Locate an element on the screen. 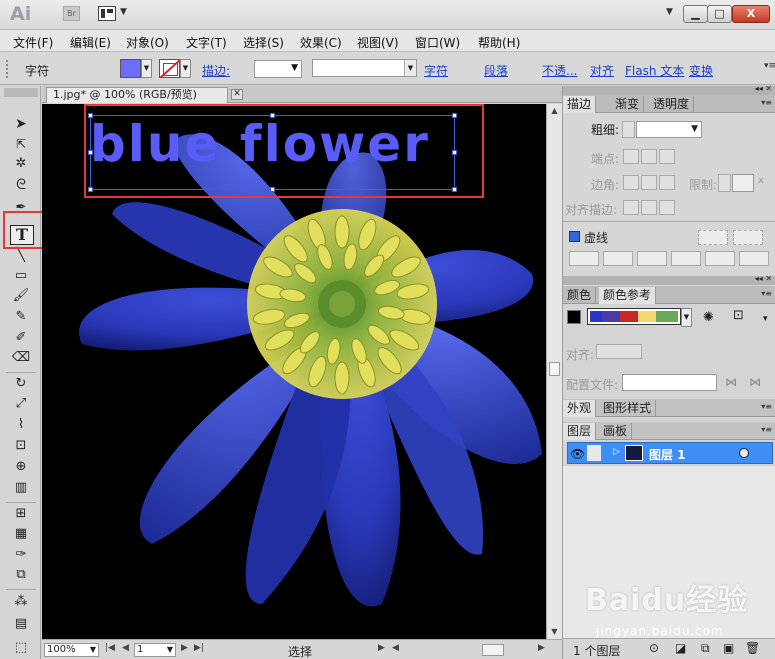  paragraph-link: 段落 is located at coordinates (496, 70).